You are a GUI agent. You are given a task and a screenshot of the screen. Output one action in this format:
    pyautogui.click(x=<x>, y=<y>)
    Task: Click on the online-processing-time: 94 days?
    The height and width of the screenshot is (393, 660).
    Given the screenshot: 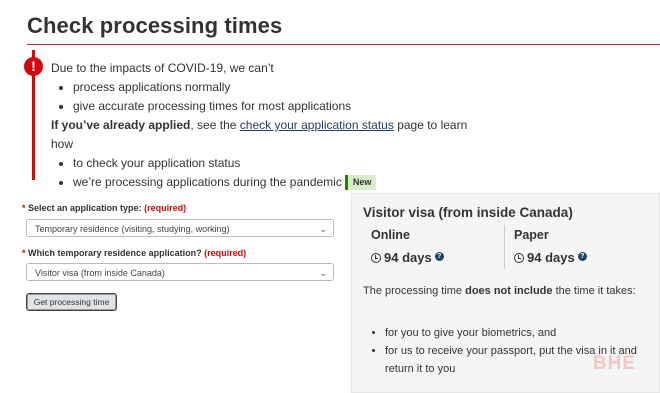 What is the action you would take?
    pyautogui.click(x=407, y=257)
    